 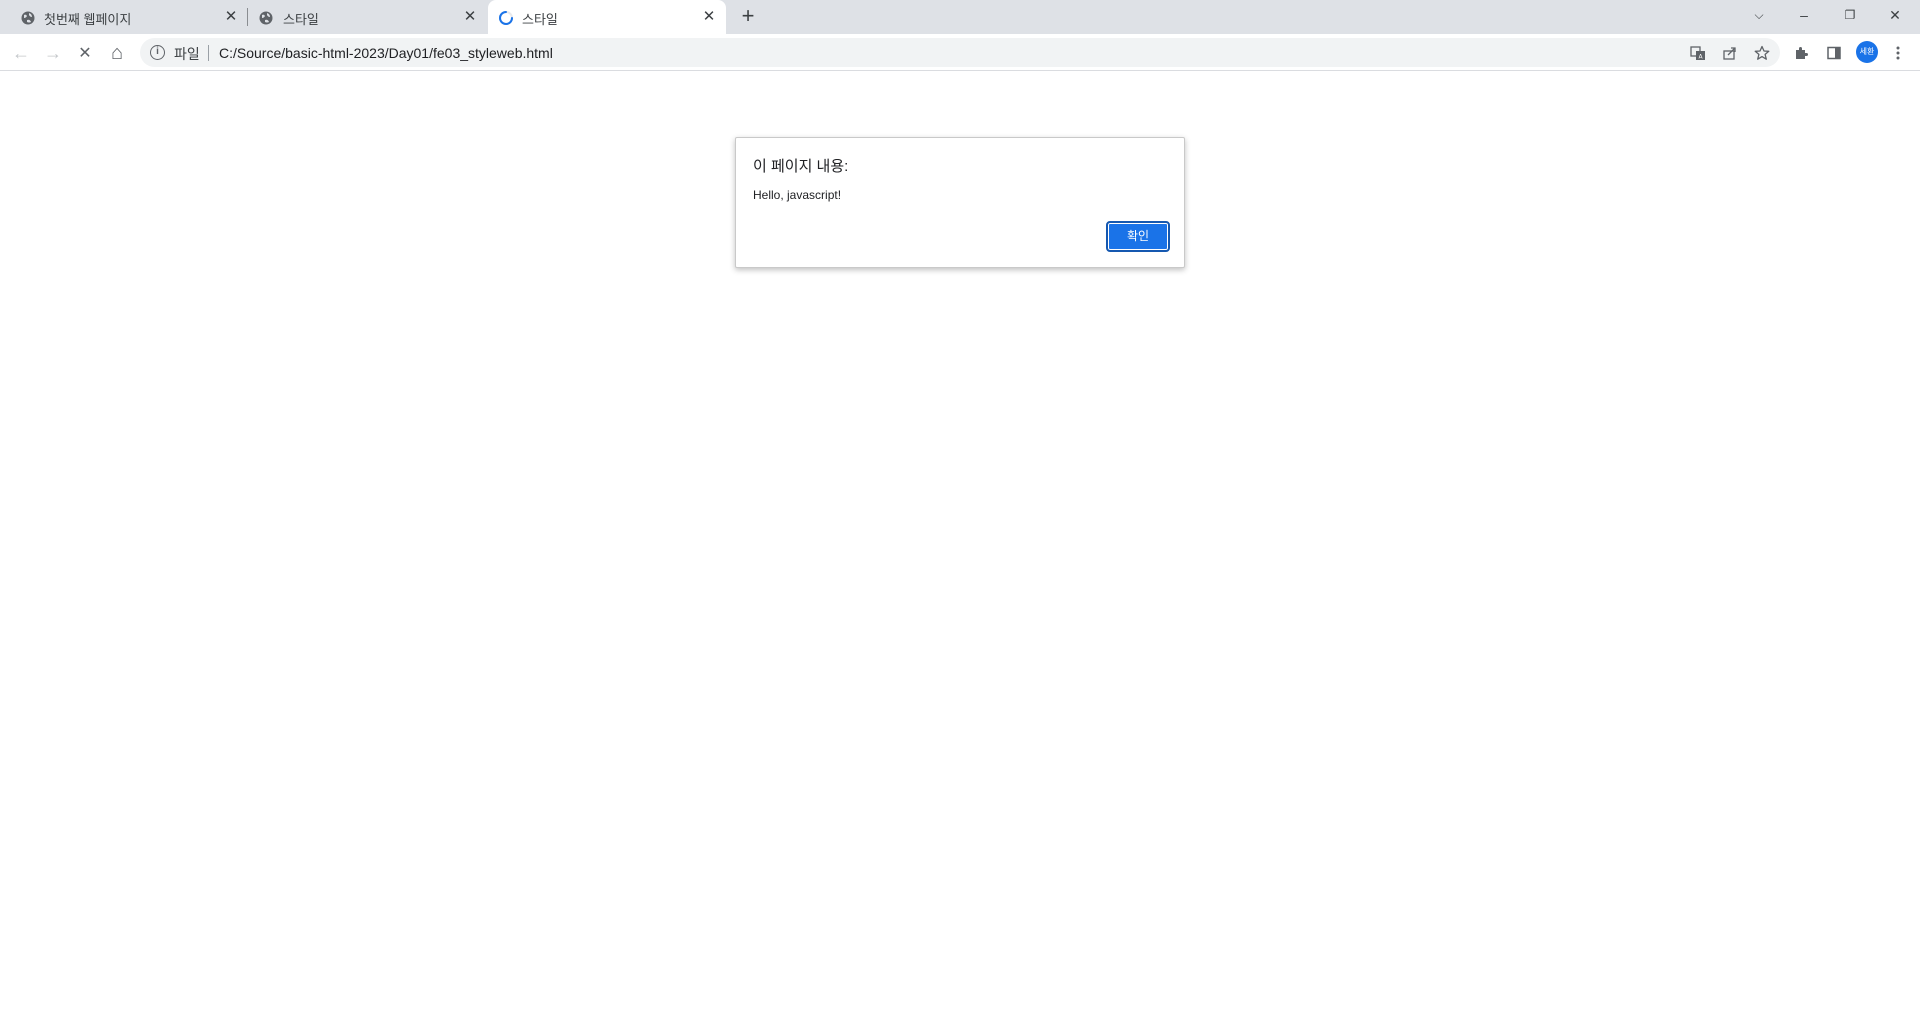 I want to click on tab-strip: 첫번째 웹페이지 ✕ 스타일 ✕ 스타일 ✕ + ⌵ – ❐ ✕, so click(x=960, y=17).